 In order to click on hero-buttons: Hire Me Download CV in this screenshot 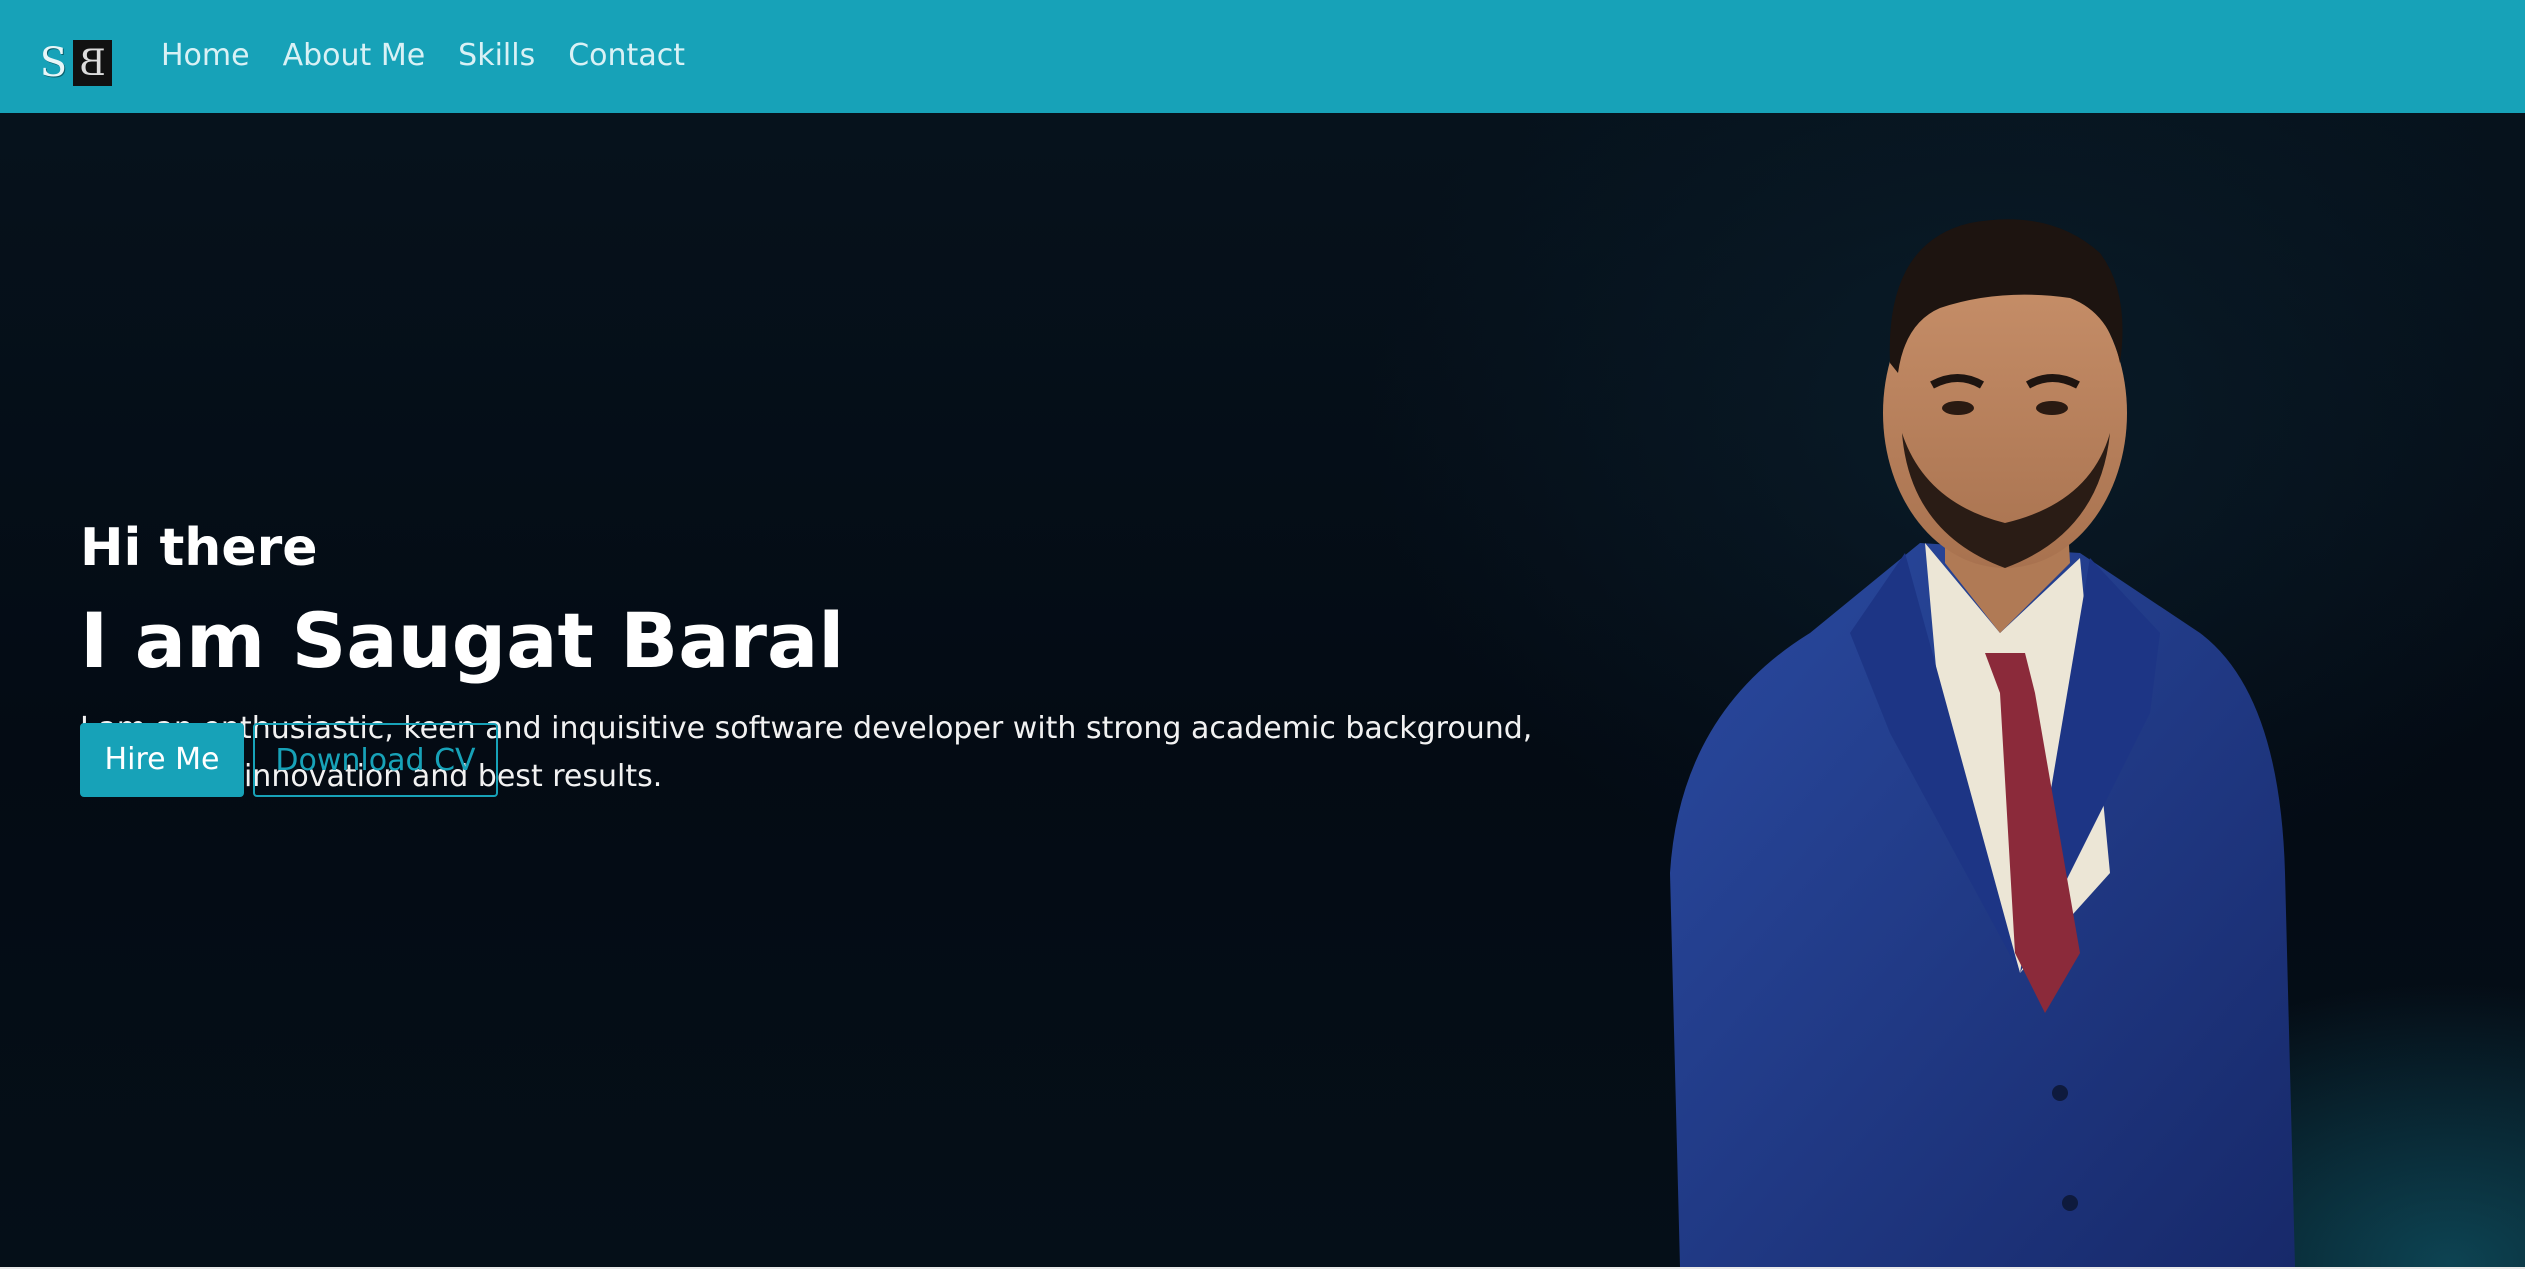, I will do `click(289, 760)`.